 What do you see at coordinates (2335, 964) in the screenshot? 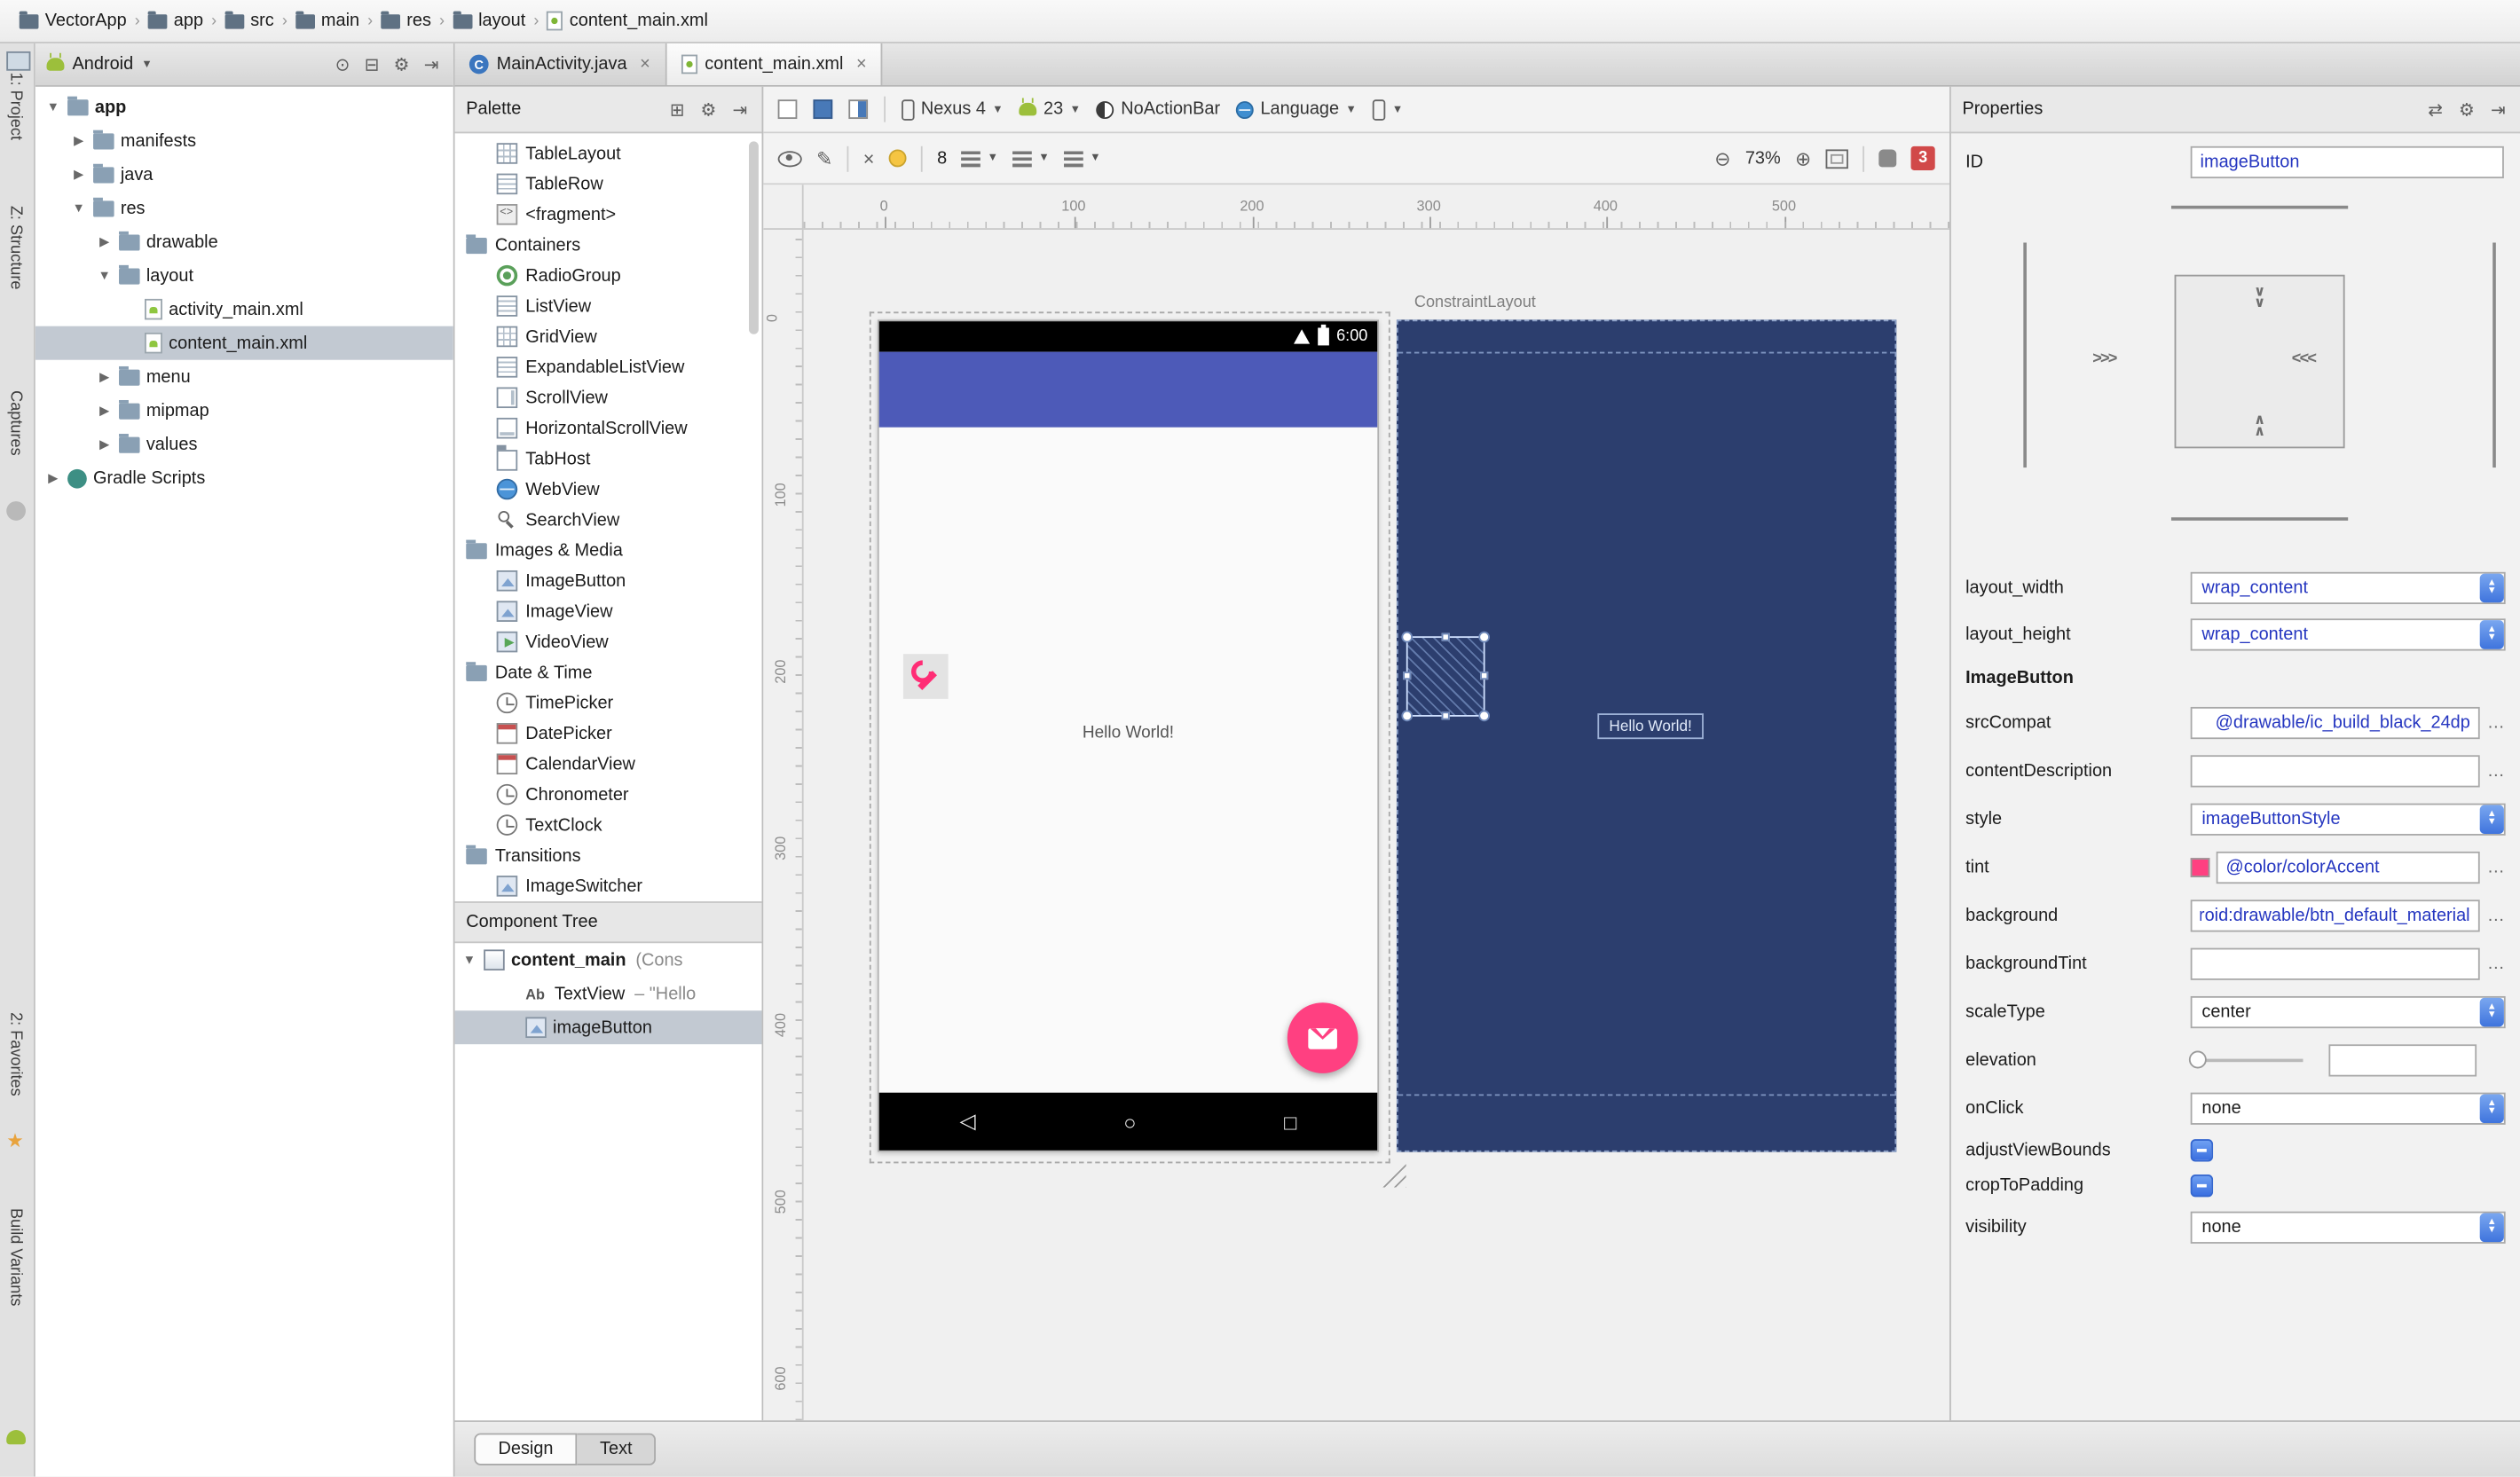
I see `backgroundtint-input` at bounding box center [2335, 964].